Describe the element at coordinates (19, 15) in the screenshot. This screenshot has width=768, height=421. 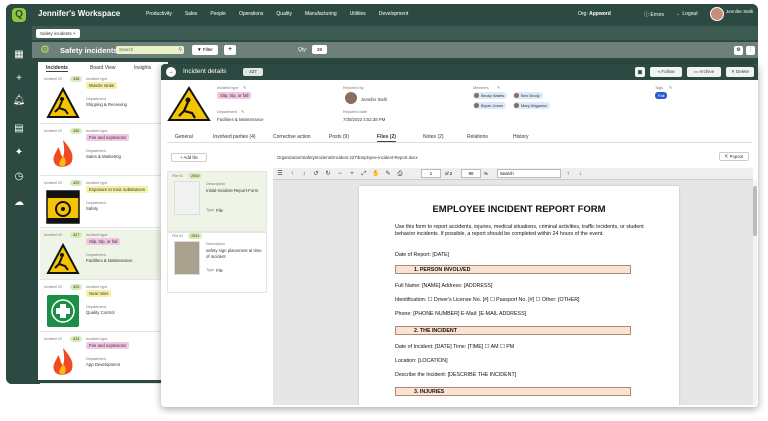
I see `app-logo-icon: Q` at that location.